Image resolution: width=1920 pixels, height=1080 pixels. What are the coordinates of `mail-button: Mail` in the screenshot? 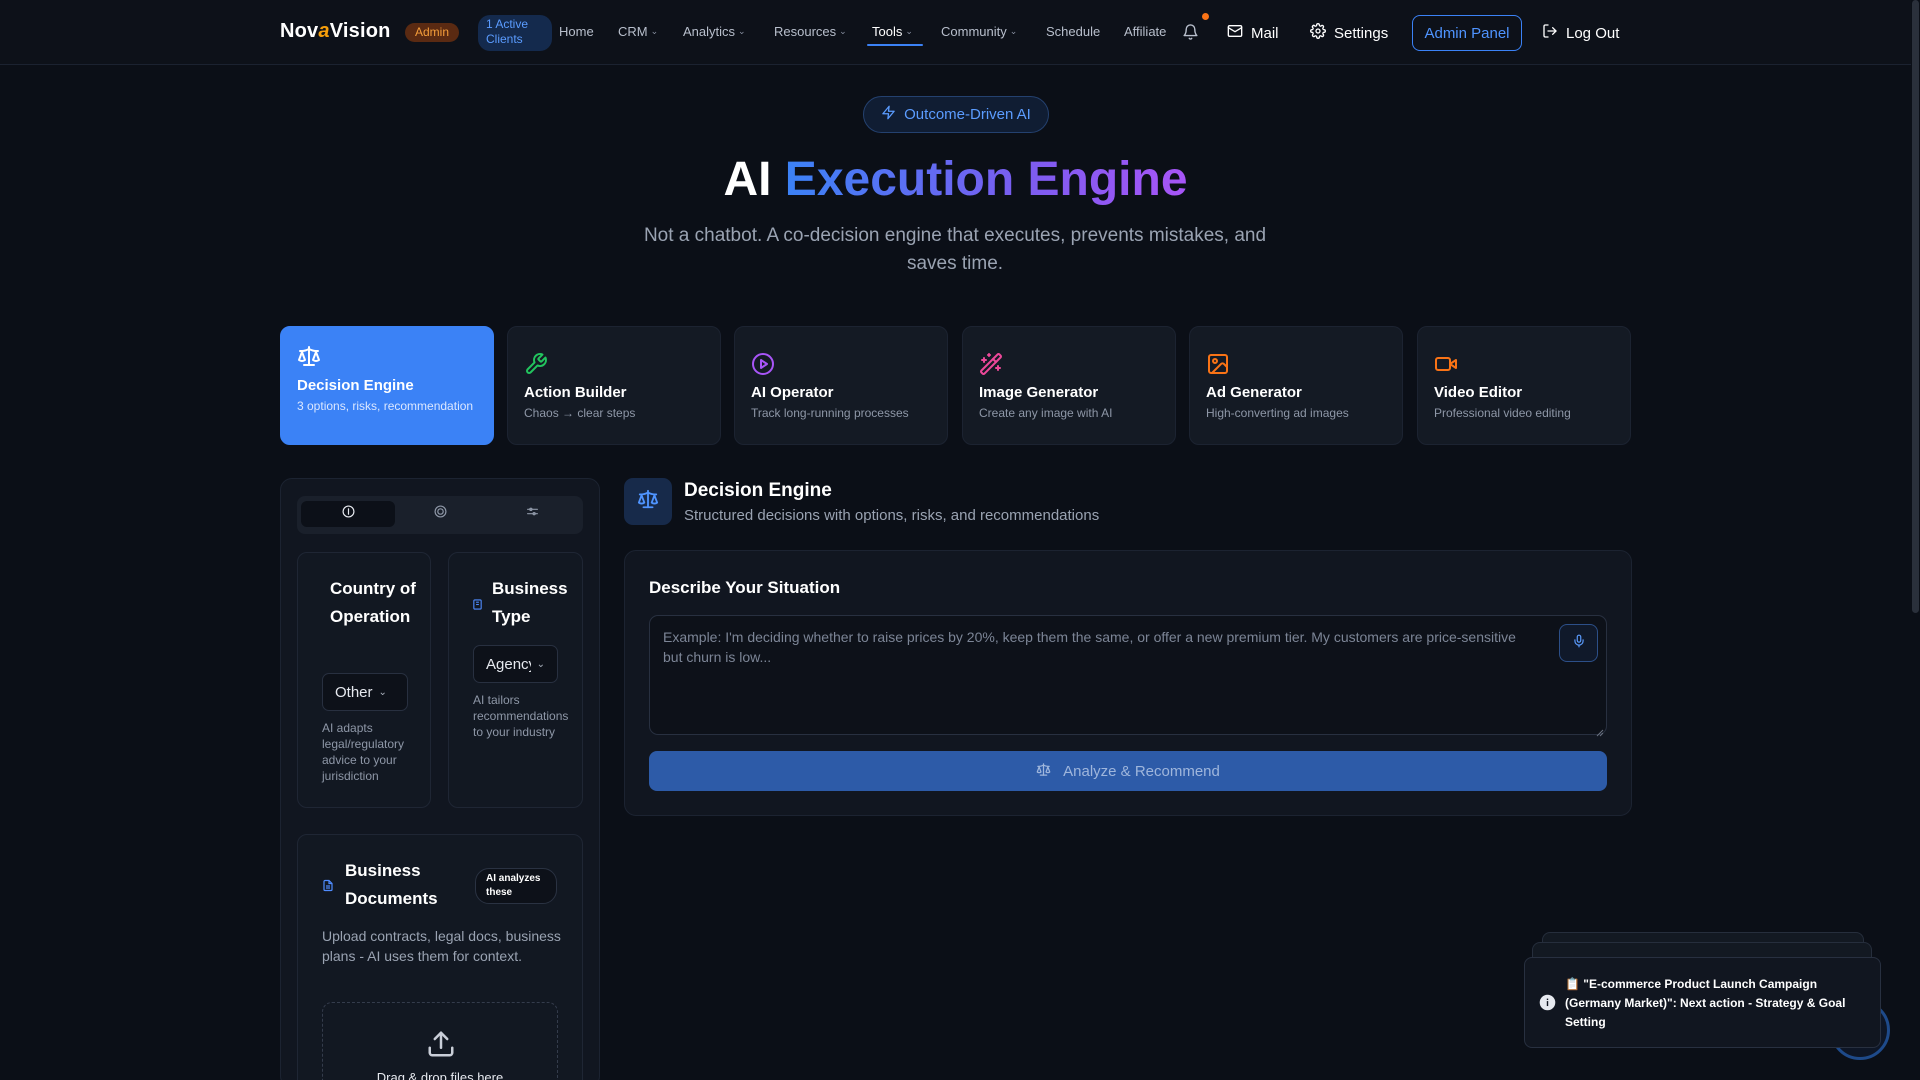 It's located at (1253, 33).